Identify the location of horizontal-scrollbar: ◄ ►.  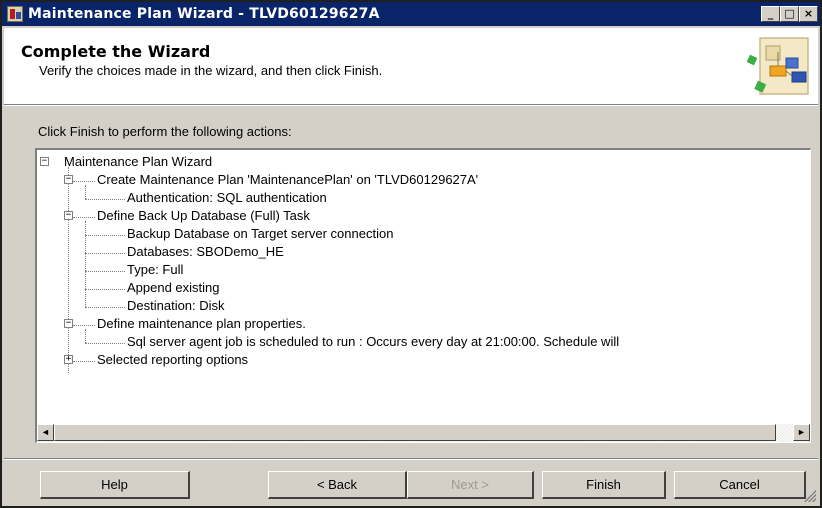
(423, 433).